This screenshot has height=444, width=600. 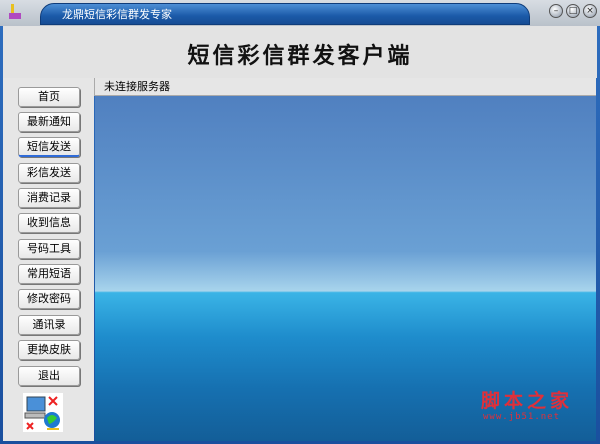 What do you see at coordinates (49, 173) in the screenshot?
I see `nav-mms-send: 彩信发送` at bounding box center [49, 173].